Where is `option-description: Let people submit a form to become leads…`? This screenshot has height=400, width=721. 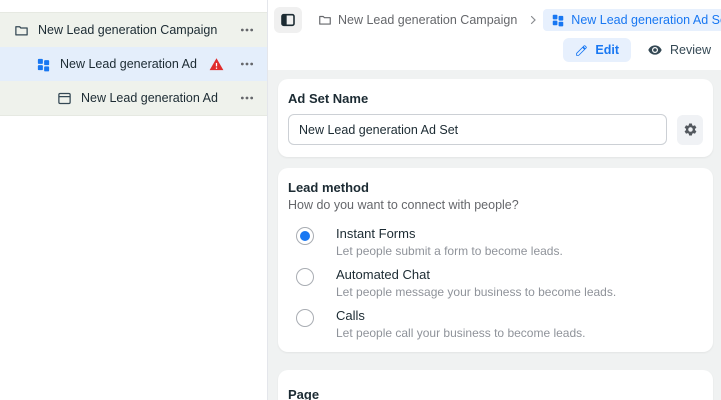
option-description: Let people submit a form to become leads… is located at coordinates (449, 251).